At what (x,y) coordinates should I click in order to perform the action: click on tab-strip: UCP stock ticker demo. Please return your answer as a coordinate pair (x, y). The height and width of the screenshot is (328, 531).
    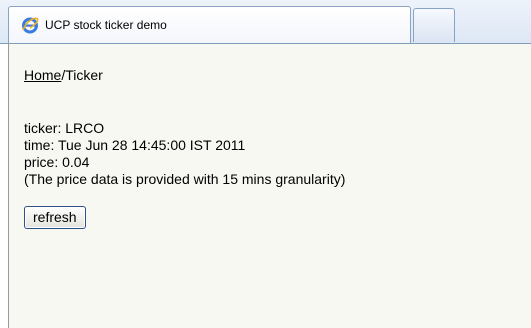
    Looking at the image, I should click on (265, 22).